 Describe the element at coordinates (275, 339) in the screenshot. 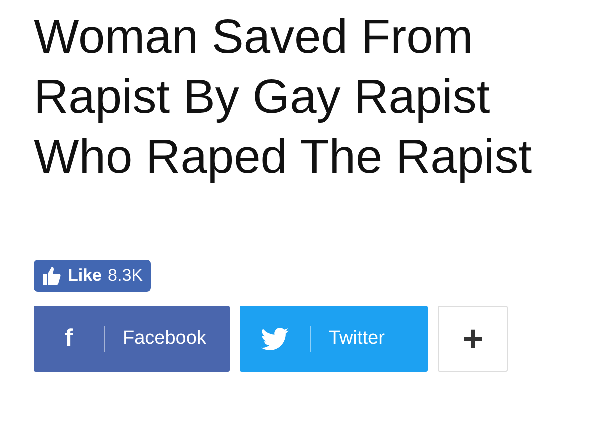

I see `bird-icon` at that location.